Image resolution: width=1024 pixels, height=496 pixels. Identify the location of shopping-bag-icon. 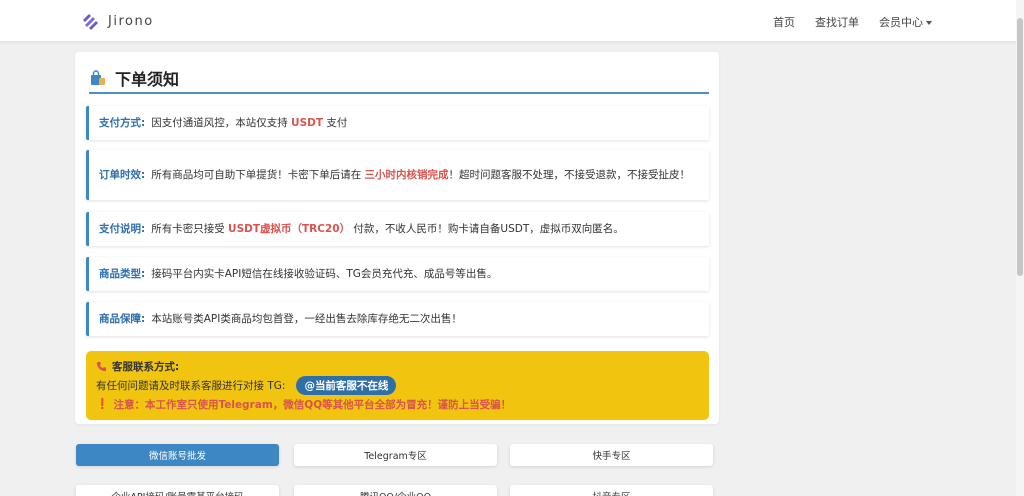
(98, 77).